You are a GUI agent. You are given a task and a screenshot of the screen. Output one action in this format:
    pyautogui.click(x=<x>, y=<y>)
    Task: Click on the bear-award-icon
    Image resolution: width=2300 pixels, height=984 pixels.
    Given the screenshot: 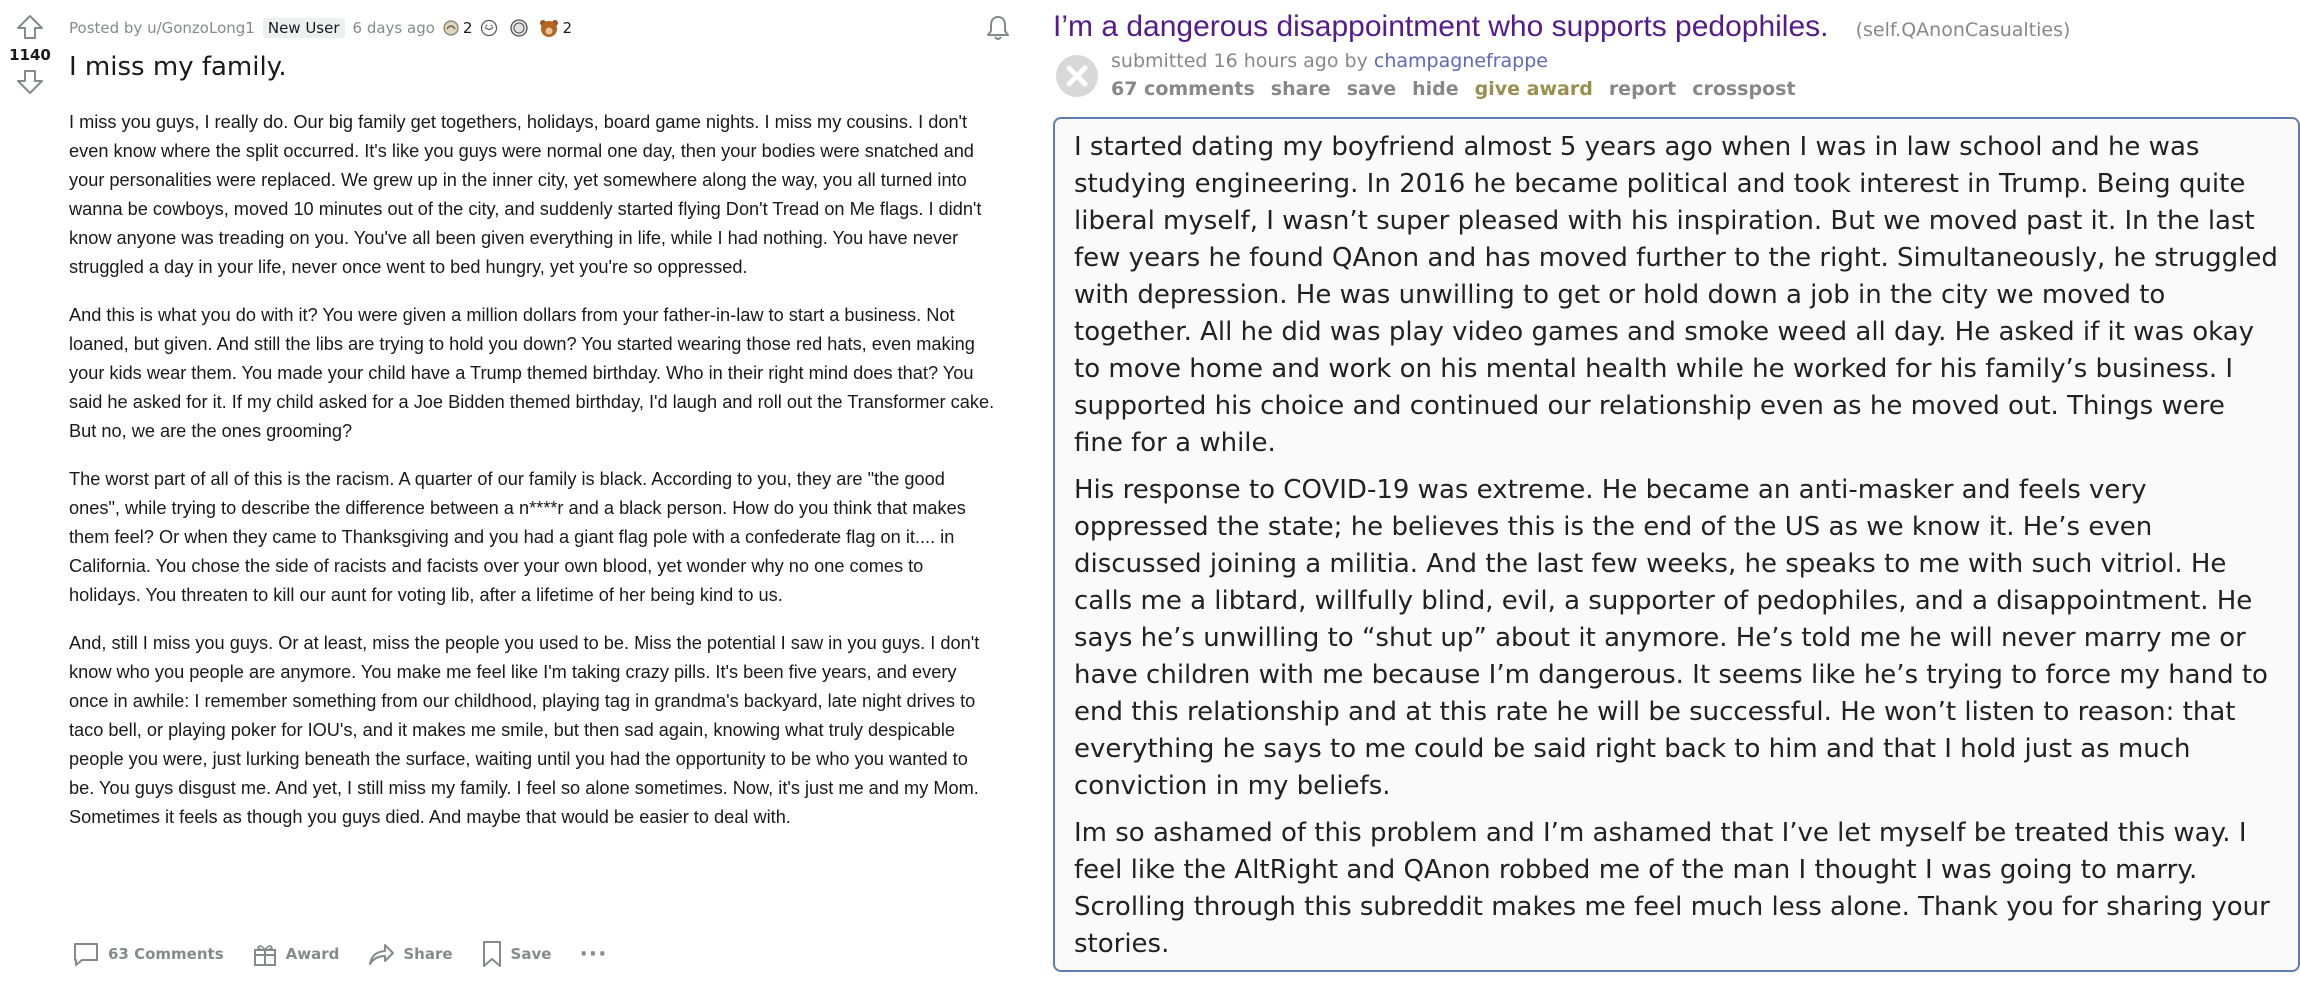 What is the action you would take?
    pyautogui.click(x=549, y=28)
    